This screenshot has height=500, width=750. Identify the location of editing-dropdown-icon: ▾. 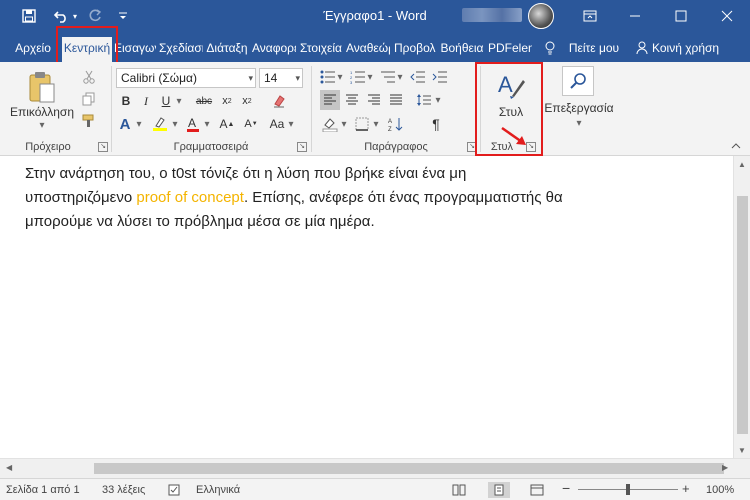
(579, 123).